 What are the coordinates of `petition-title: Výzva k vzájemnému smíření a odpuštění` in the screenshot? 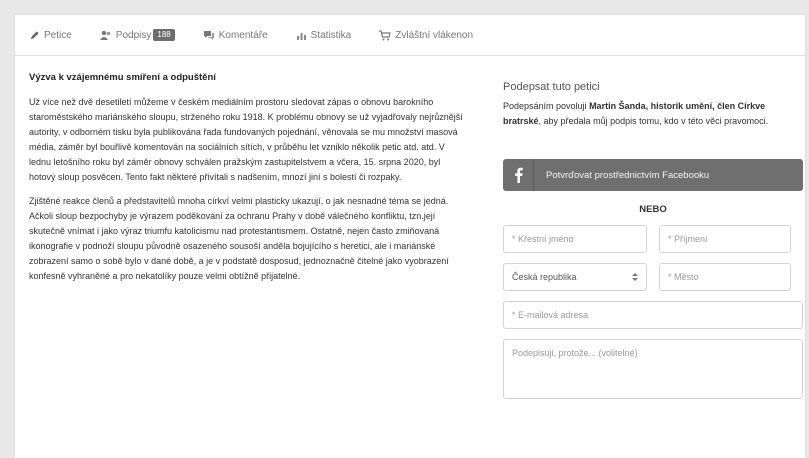 It's located at (122, 77).